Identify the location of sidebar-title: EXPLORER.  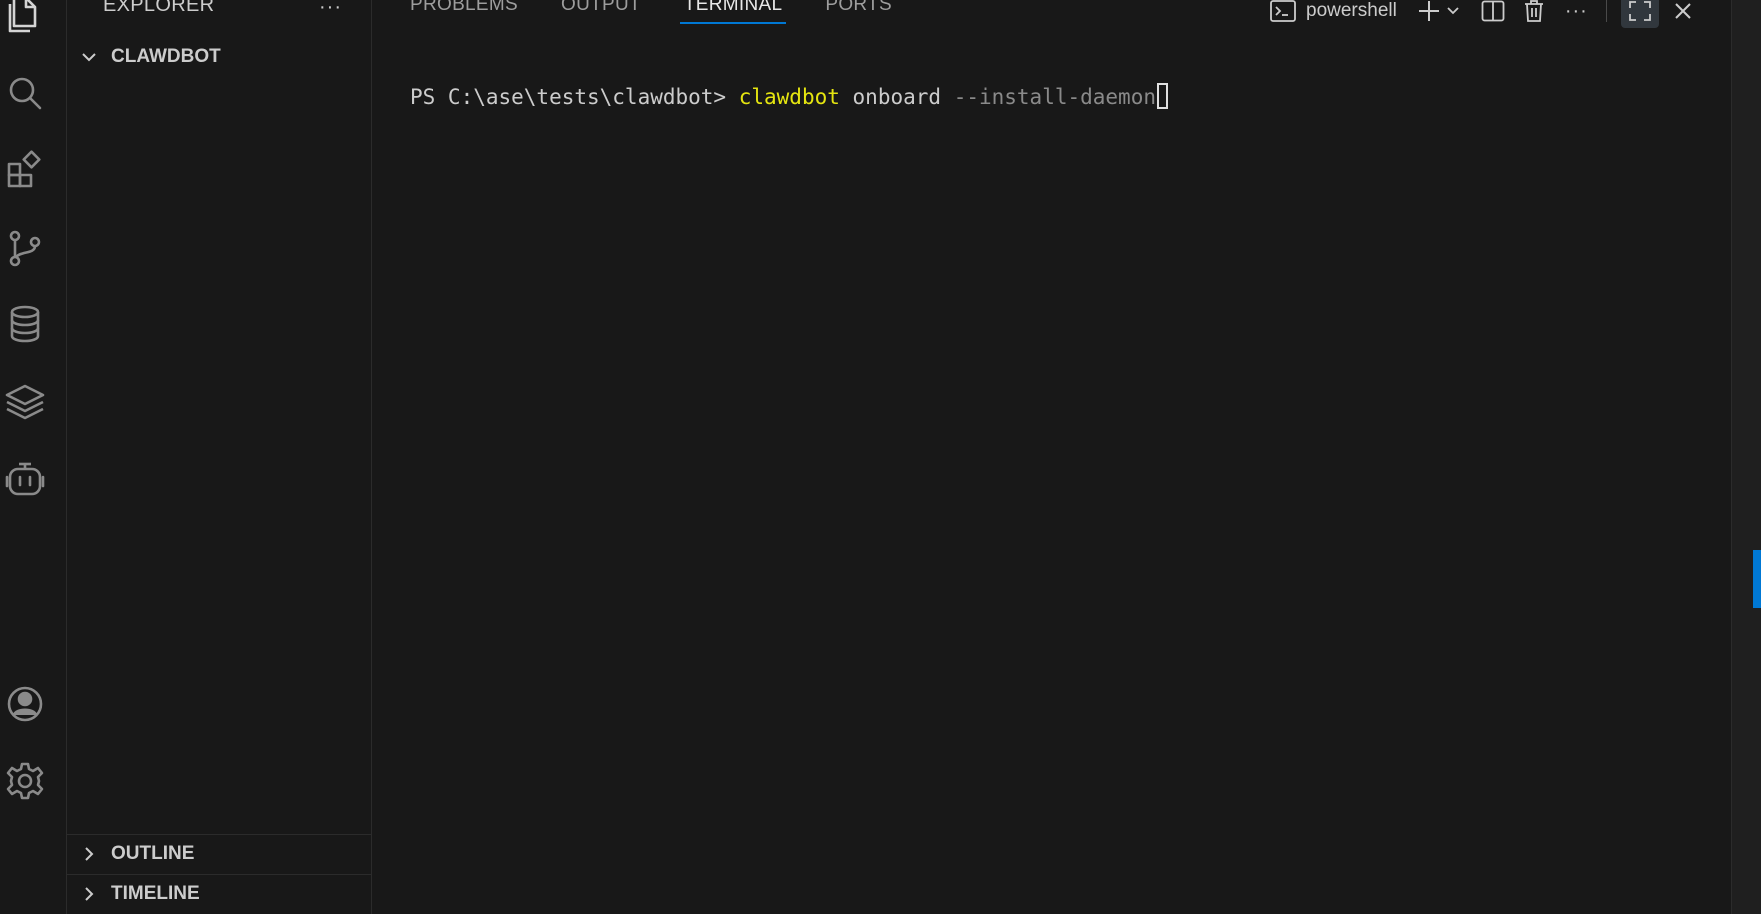
(159, 8).